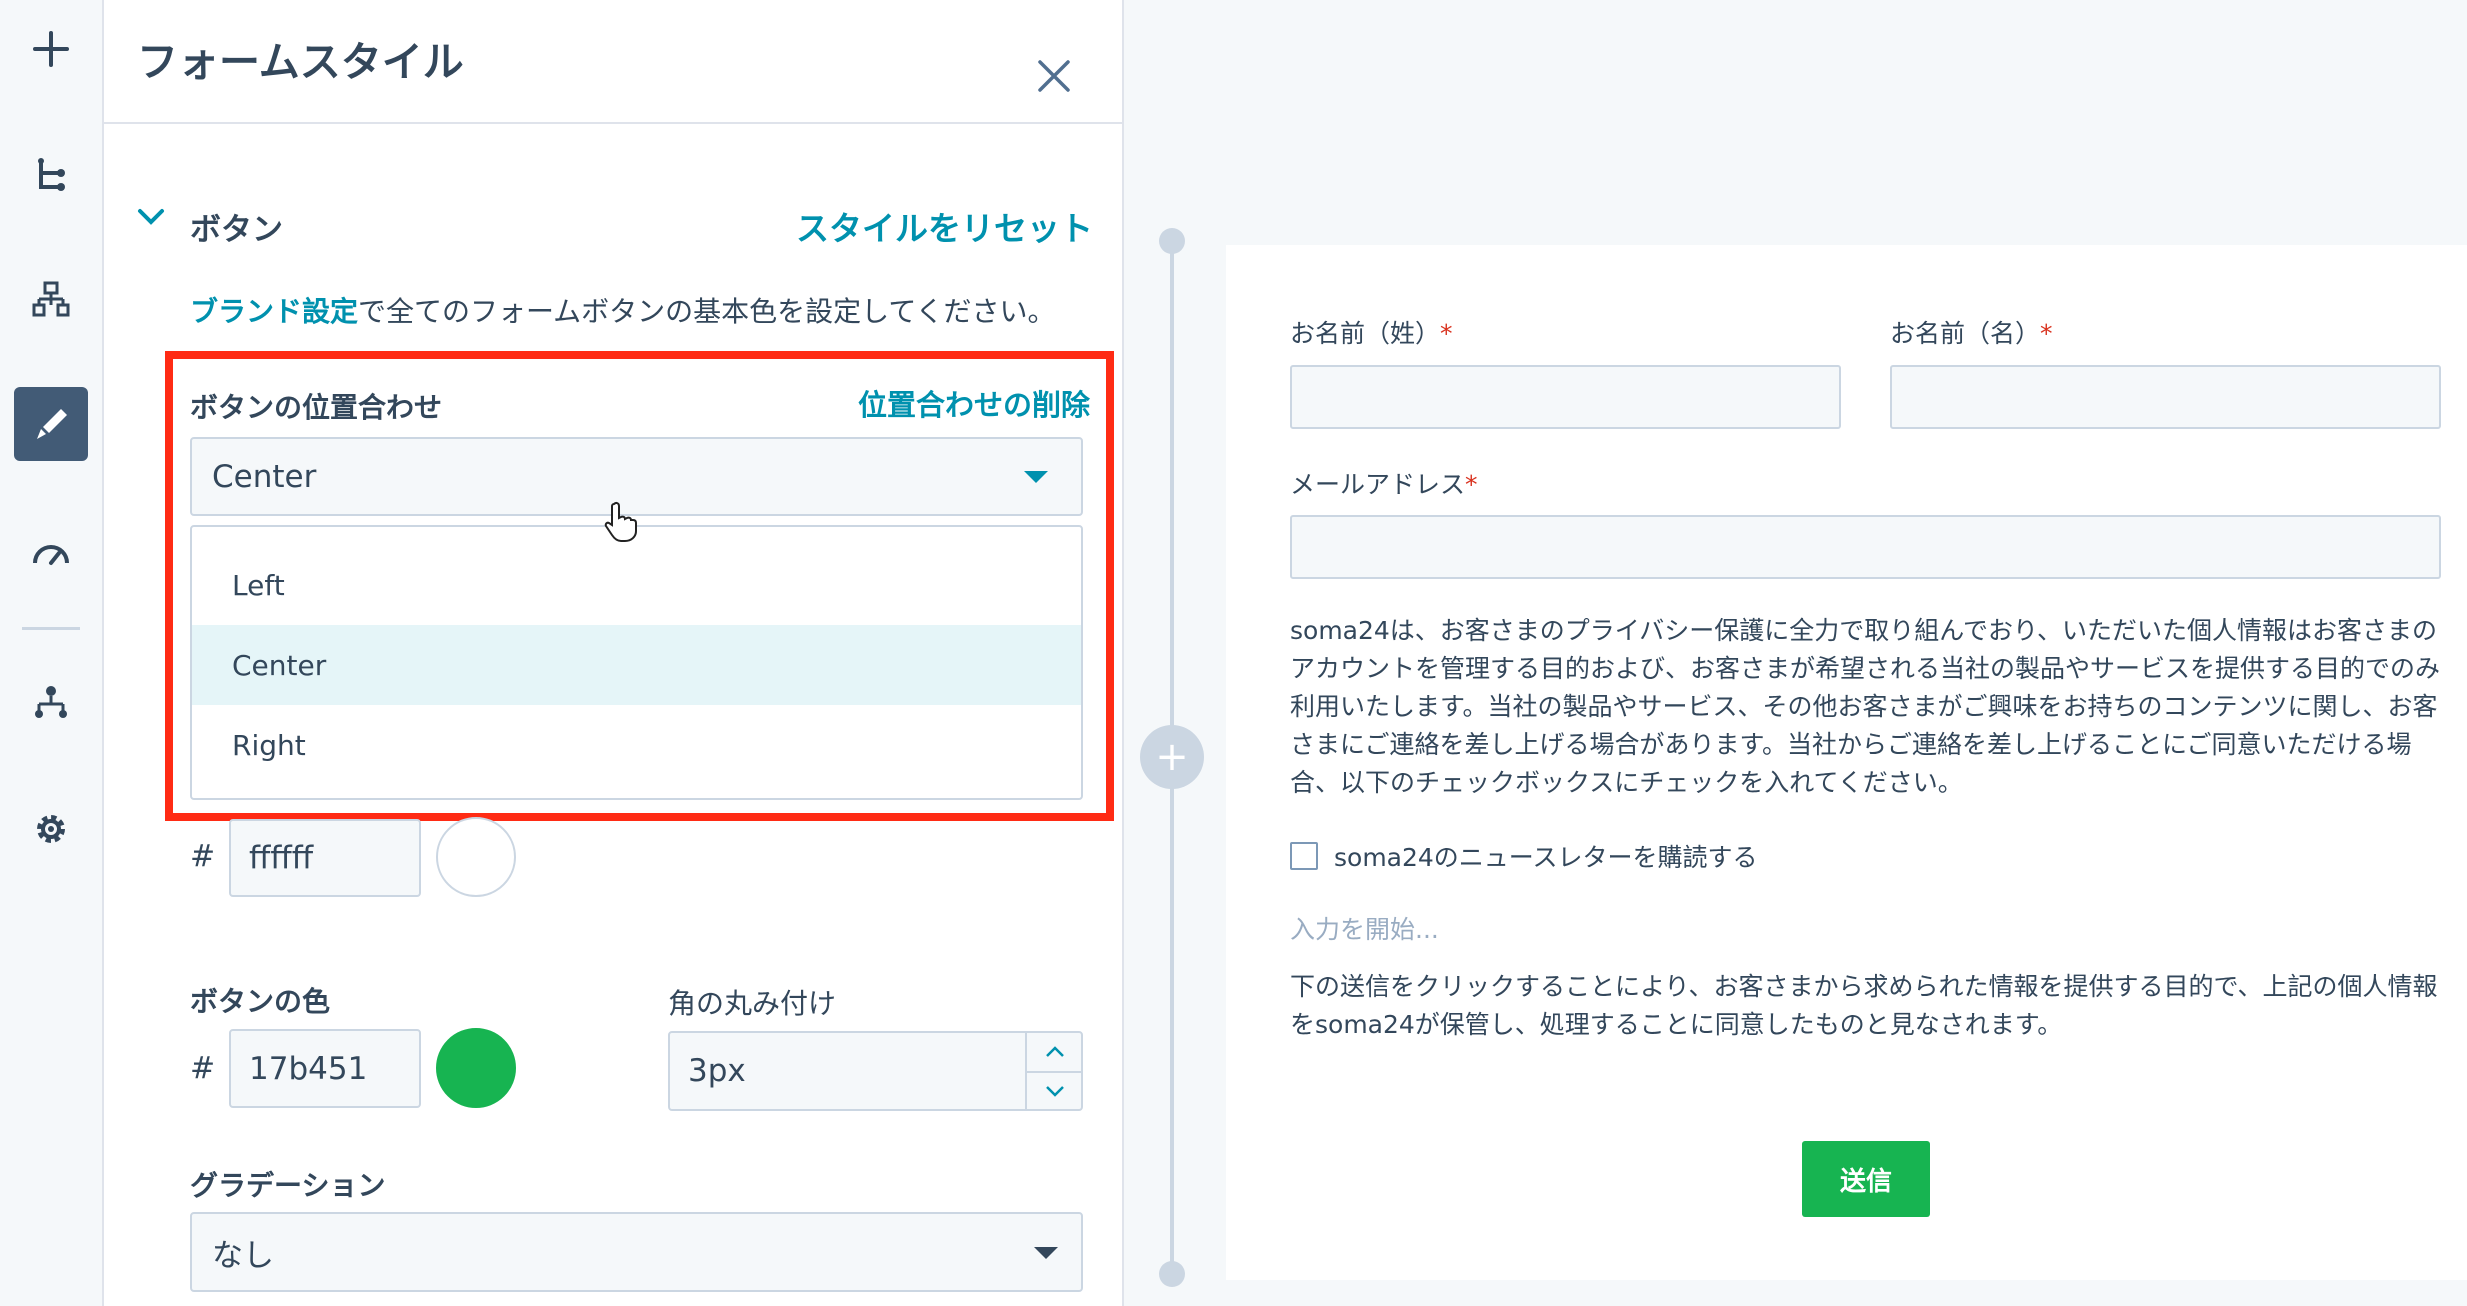 The image size is (2467, 1306). I want to click on newsletter-checkbox, so click(1304, 856).